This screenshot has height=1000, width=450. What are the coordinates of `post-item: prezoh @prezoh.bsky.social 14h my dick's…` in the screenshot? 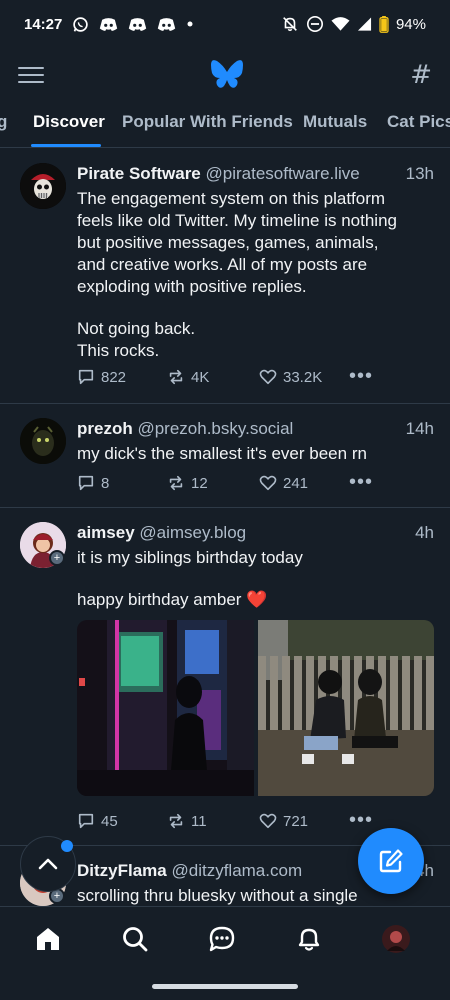 It's located at (225, 456).